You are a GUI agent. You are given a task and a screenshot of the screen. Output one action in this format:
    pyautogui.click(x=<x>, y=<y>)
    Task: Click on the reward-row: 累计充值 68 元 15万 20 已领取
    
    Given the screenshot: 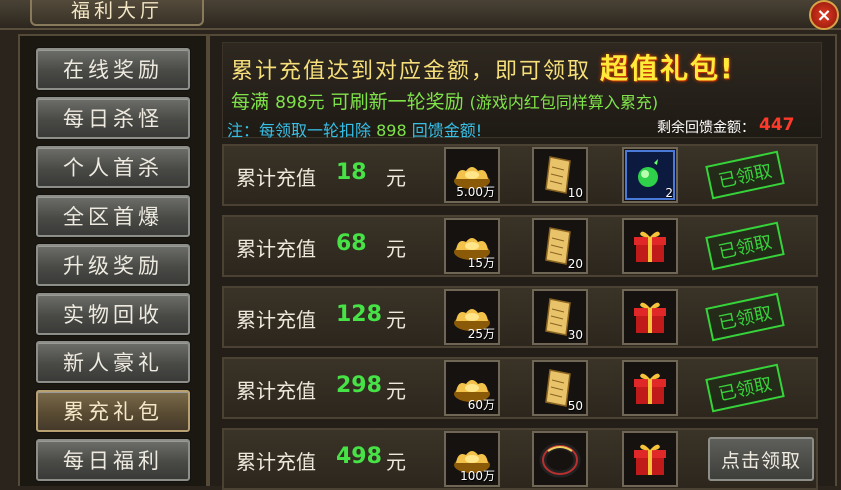 What is the action you would take?
    pyautogui.click(x=520, y=246)
    